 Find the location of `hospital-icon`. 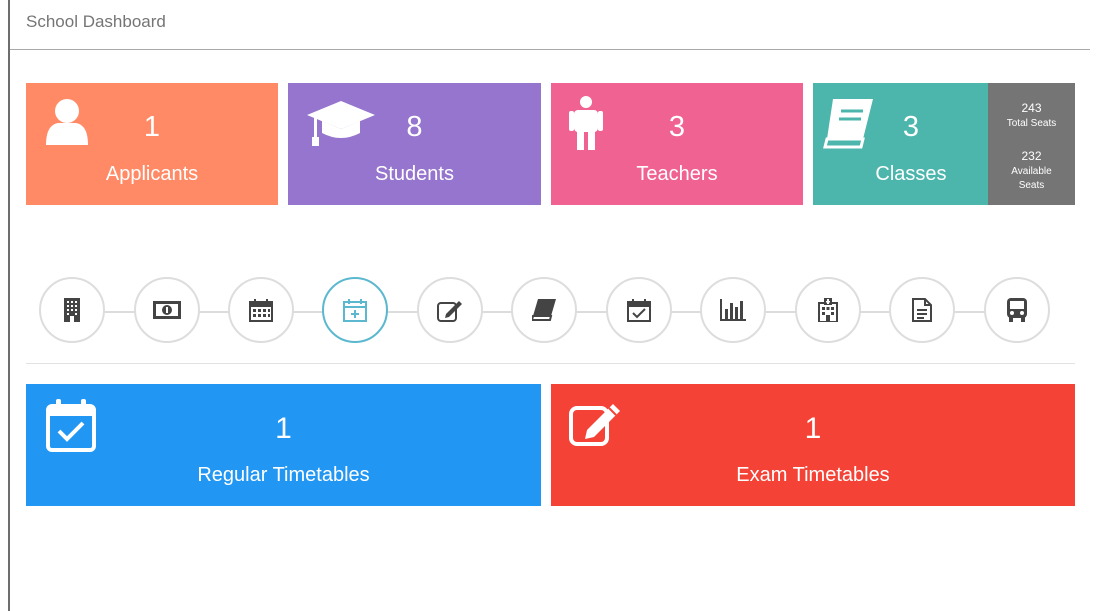

hospital-icon is located at coordinates (828, 310).